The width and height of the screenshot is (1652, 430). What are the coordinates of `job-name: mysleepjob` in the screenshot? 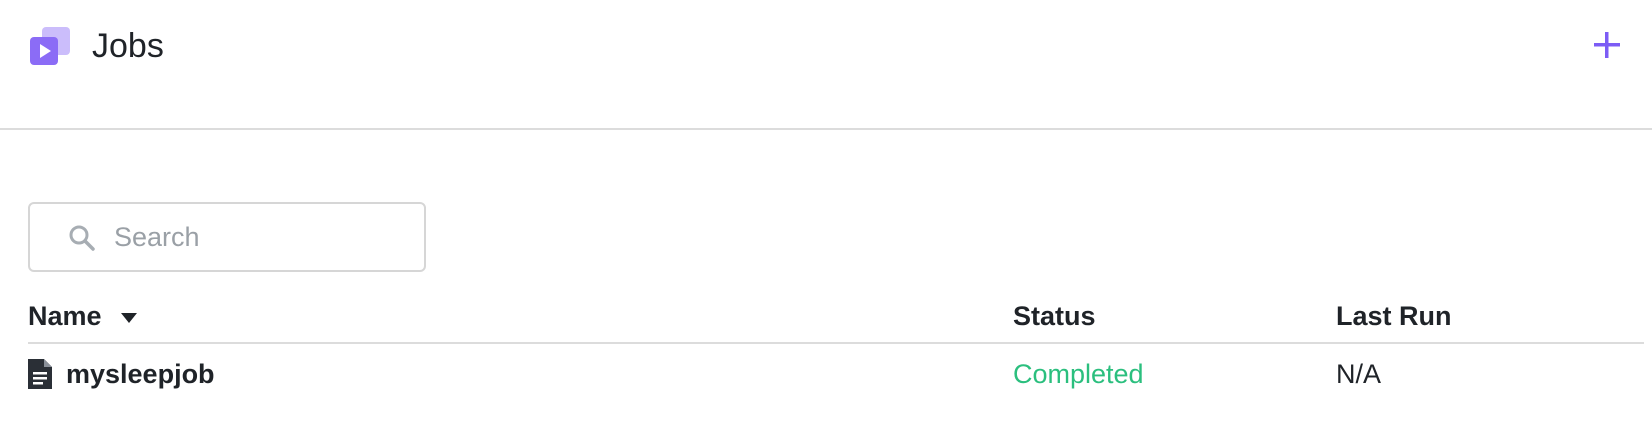 It's located at (140, 374).